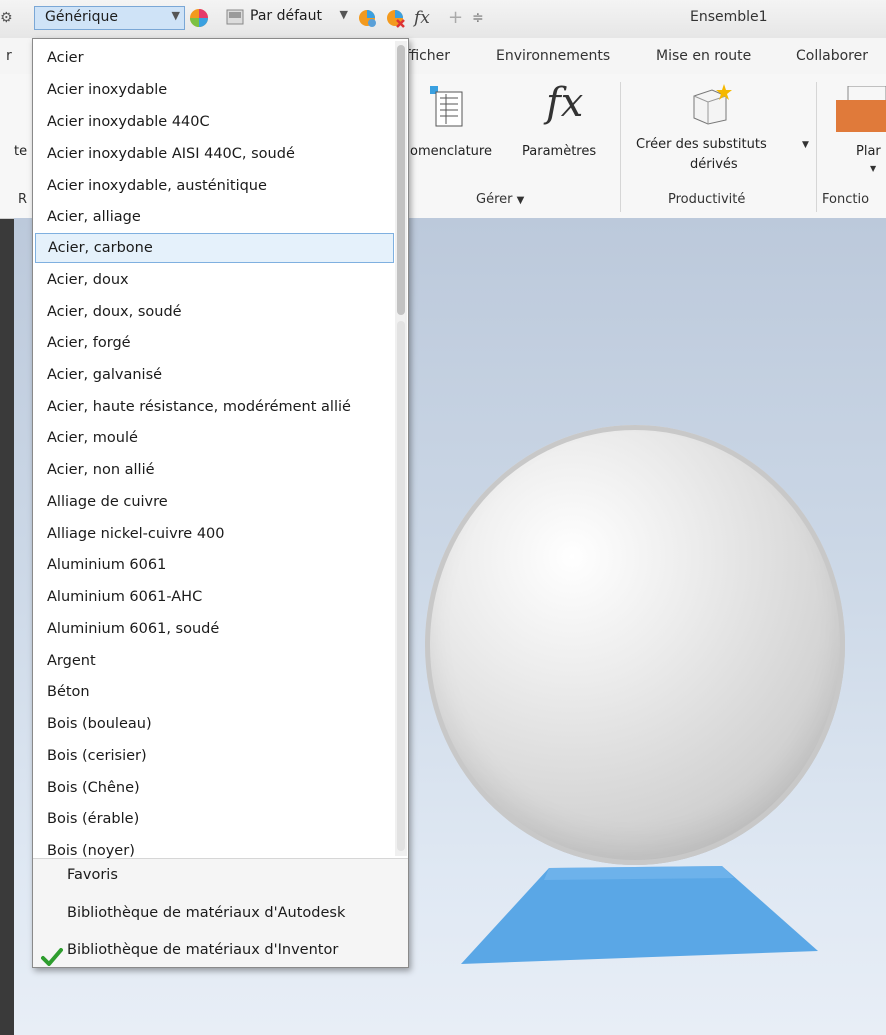  I want to click on appearance-ball-icon, so click(199, 18).